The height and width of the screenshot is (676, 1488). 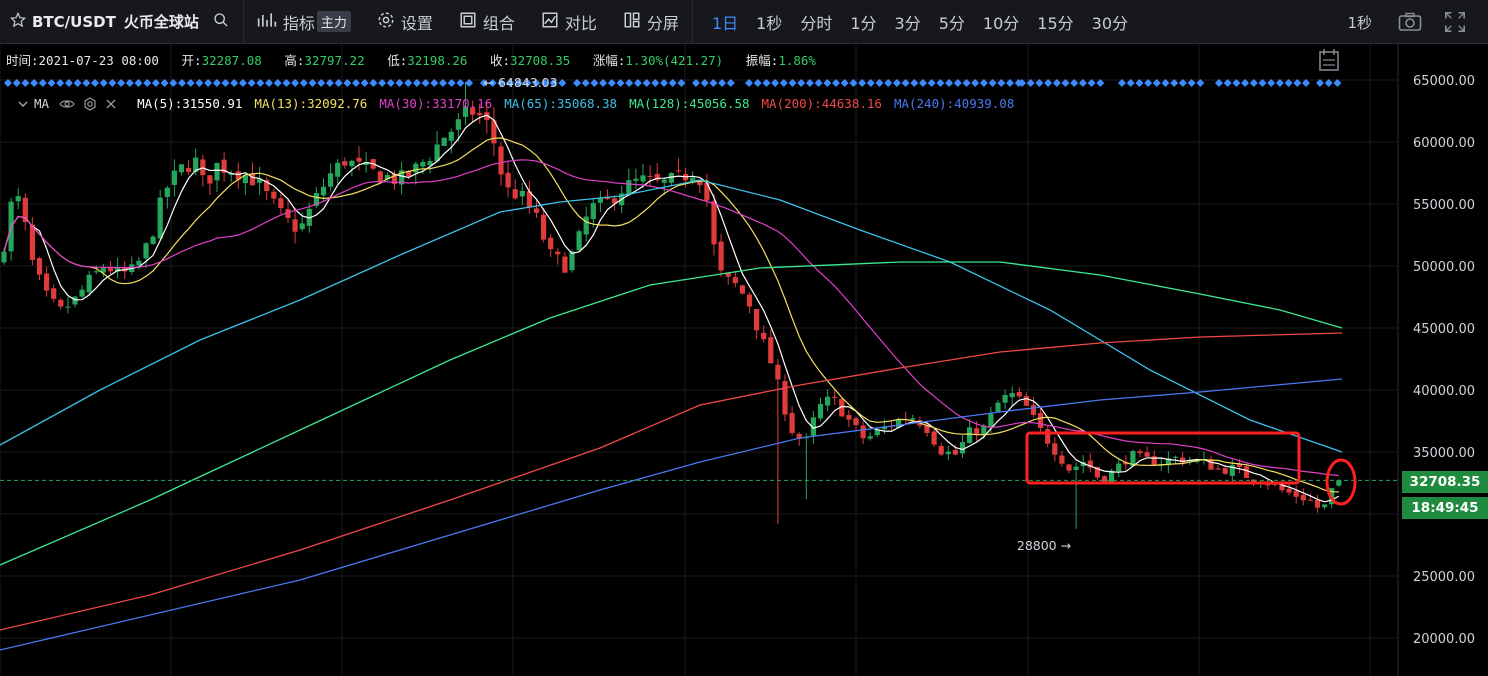 I want to click on high-annotation-label: ← 64843.03, so click(x=521, y=82).